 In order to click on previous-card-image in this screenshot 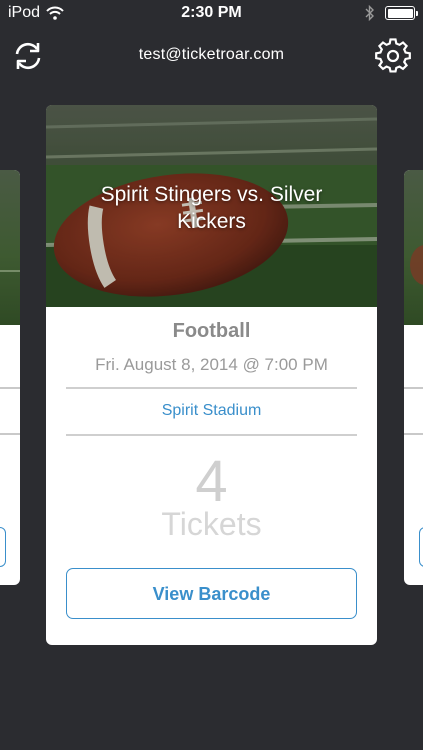, I will do `click(10, 247)`.